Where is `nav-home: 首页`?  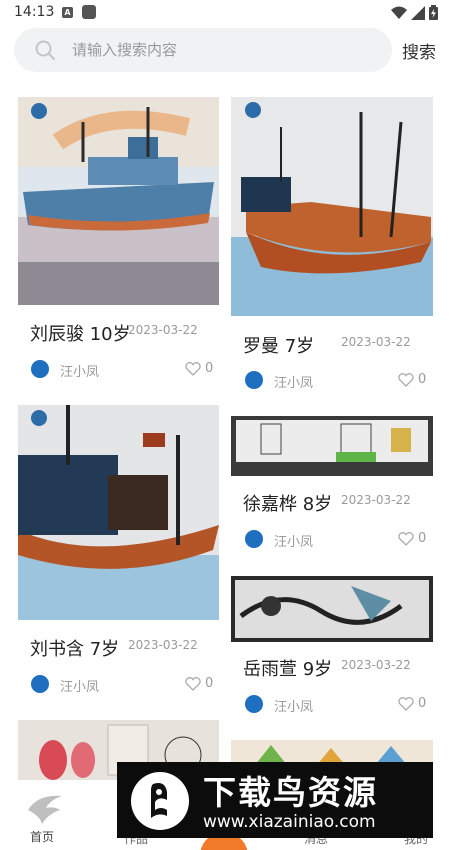
nav-home: 首页 is located at coordinates (42, 836).